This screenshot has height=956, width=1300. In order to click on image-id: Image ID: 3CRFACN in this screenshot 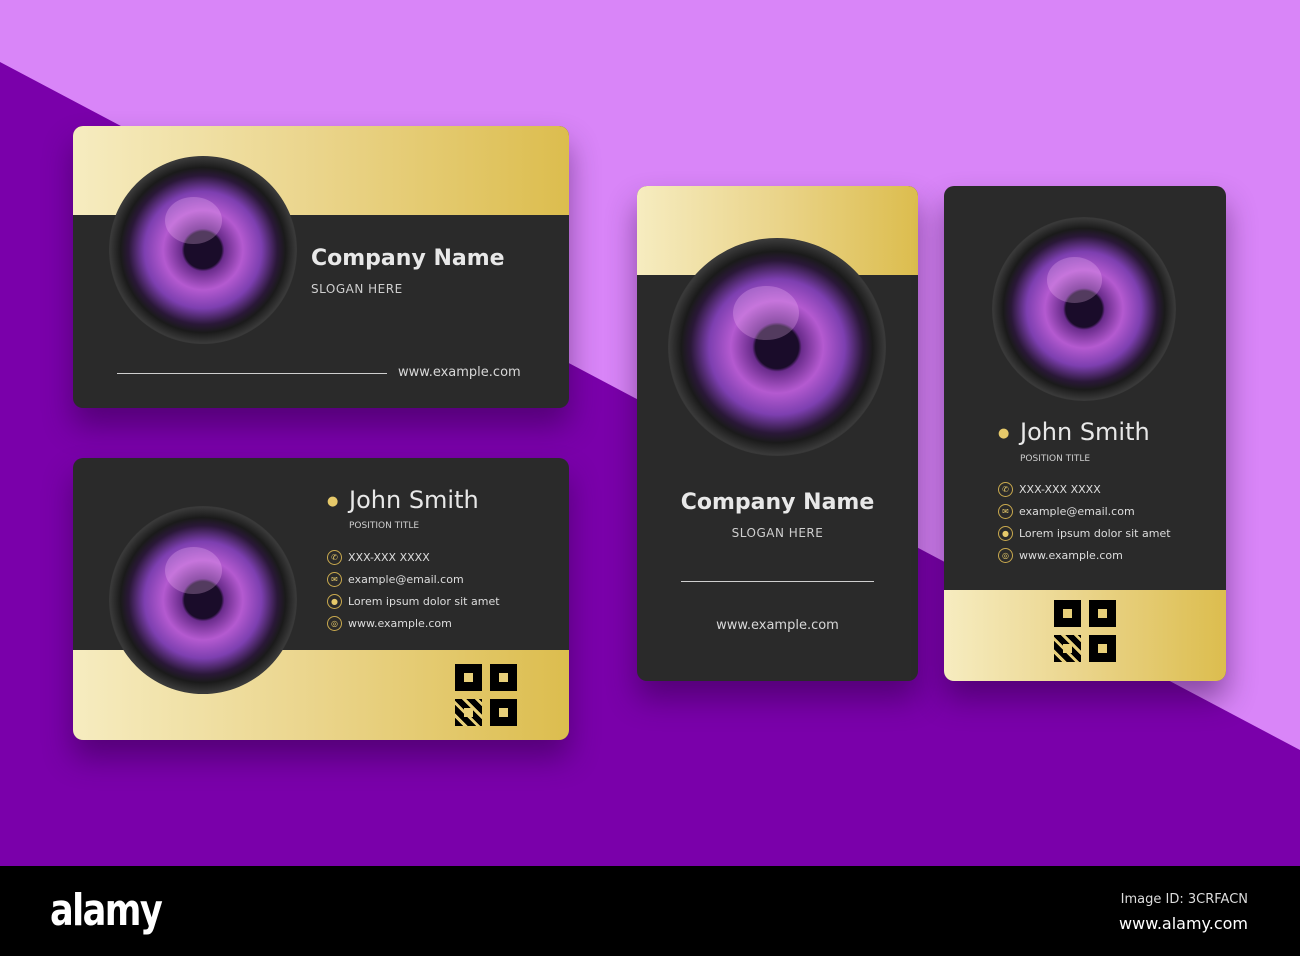, I will do `click(1184, 899)`.